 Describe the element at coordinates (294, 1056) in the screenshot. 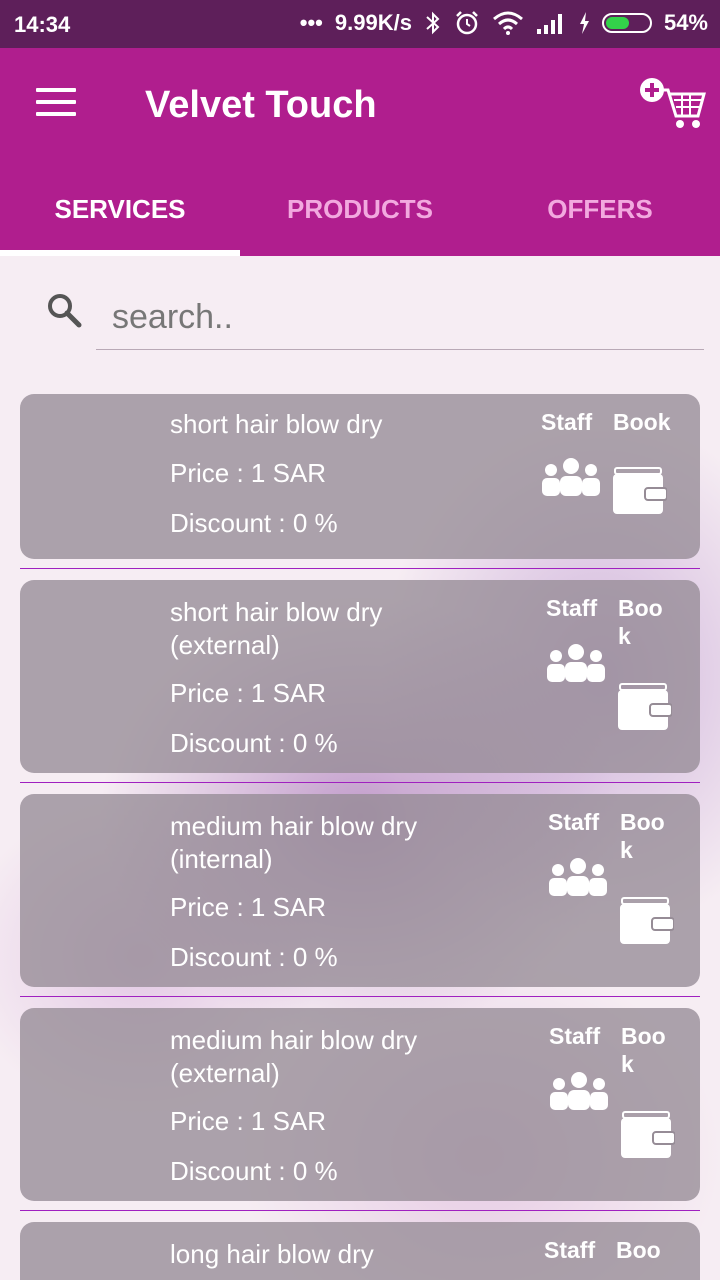

I see `service-name: medium hair blow dry (external)` at that location.